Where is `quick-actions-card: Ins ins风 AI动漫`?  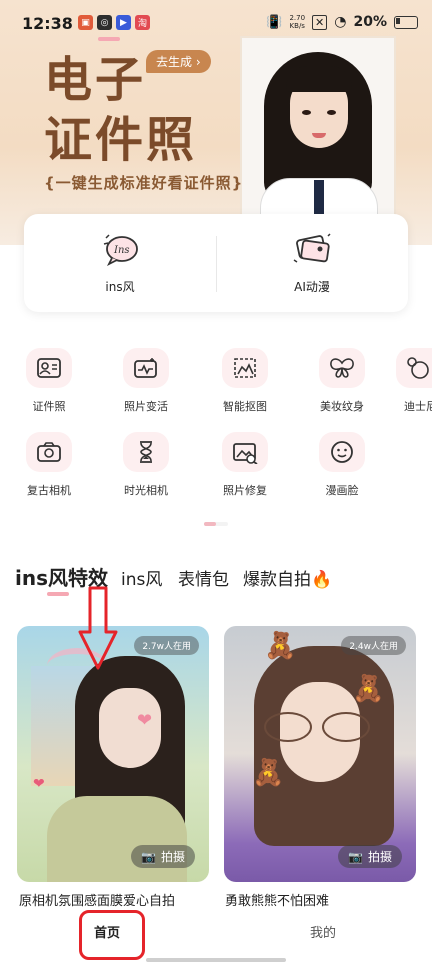
quick-actions-card: Ins ins风 AI动漫 is located at coordinates (216, 263).